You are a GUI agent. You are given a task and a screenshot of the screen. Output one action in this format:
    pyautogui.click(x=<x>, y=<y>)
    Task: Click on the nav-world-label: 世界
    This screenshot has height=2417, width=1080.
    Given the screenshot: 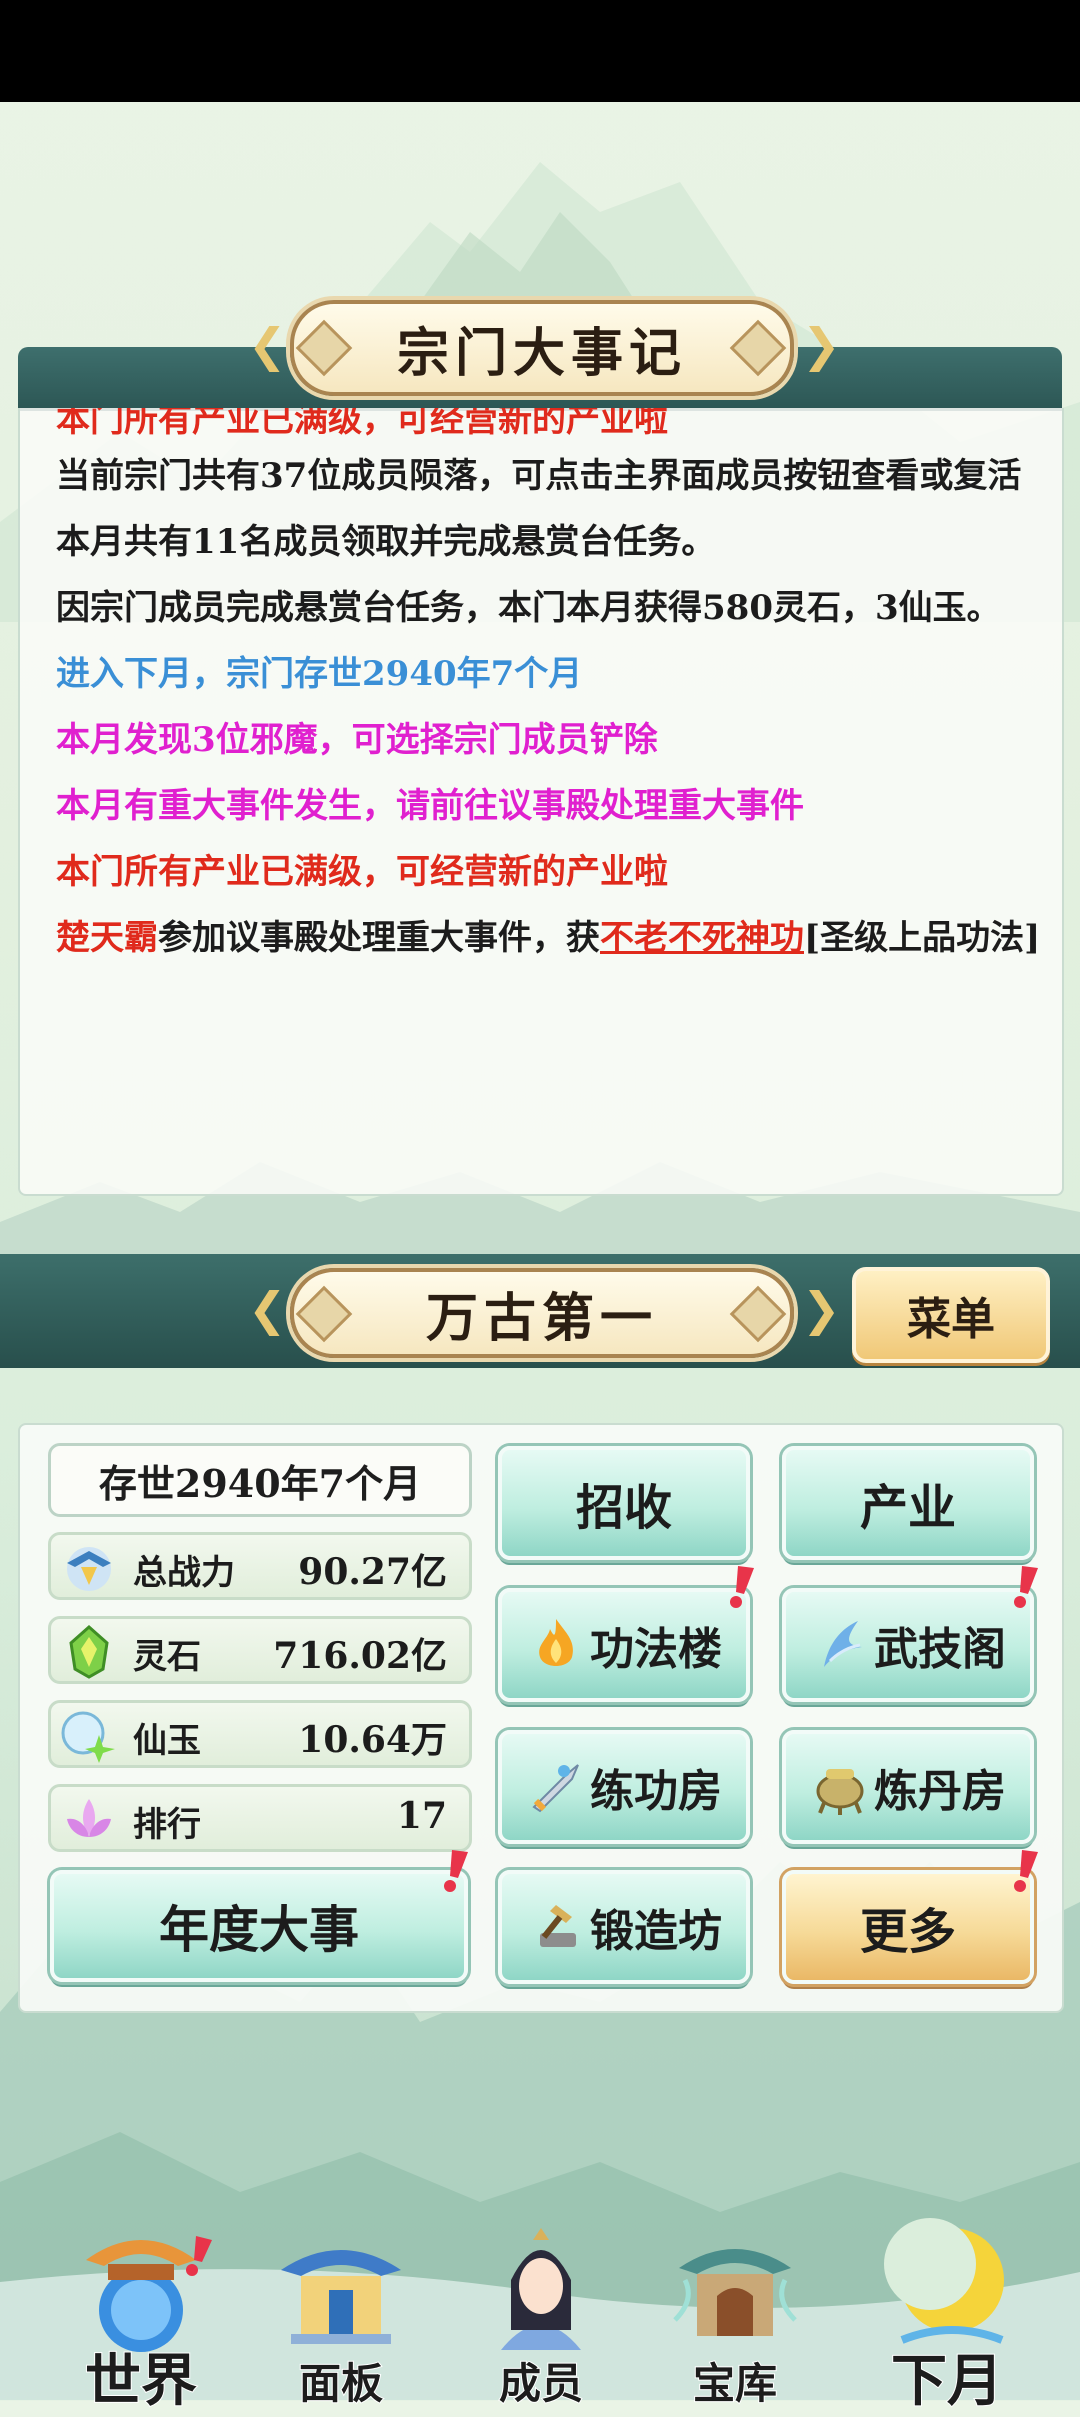 What is the action you would take?
    pyautogui.click(x=141, y=2381)
    